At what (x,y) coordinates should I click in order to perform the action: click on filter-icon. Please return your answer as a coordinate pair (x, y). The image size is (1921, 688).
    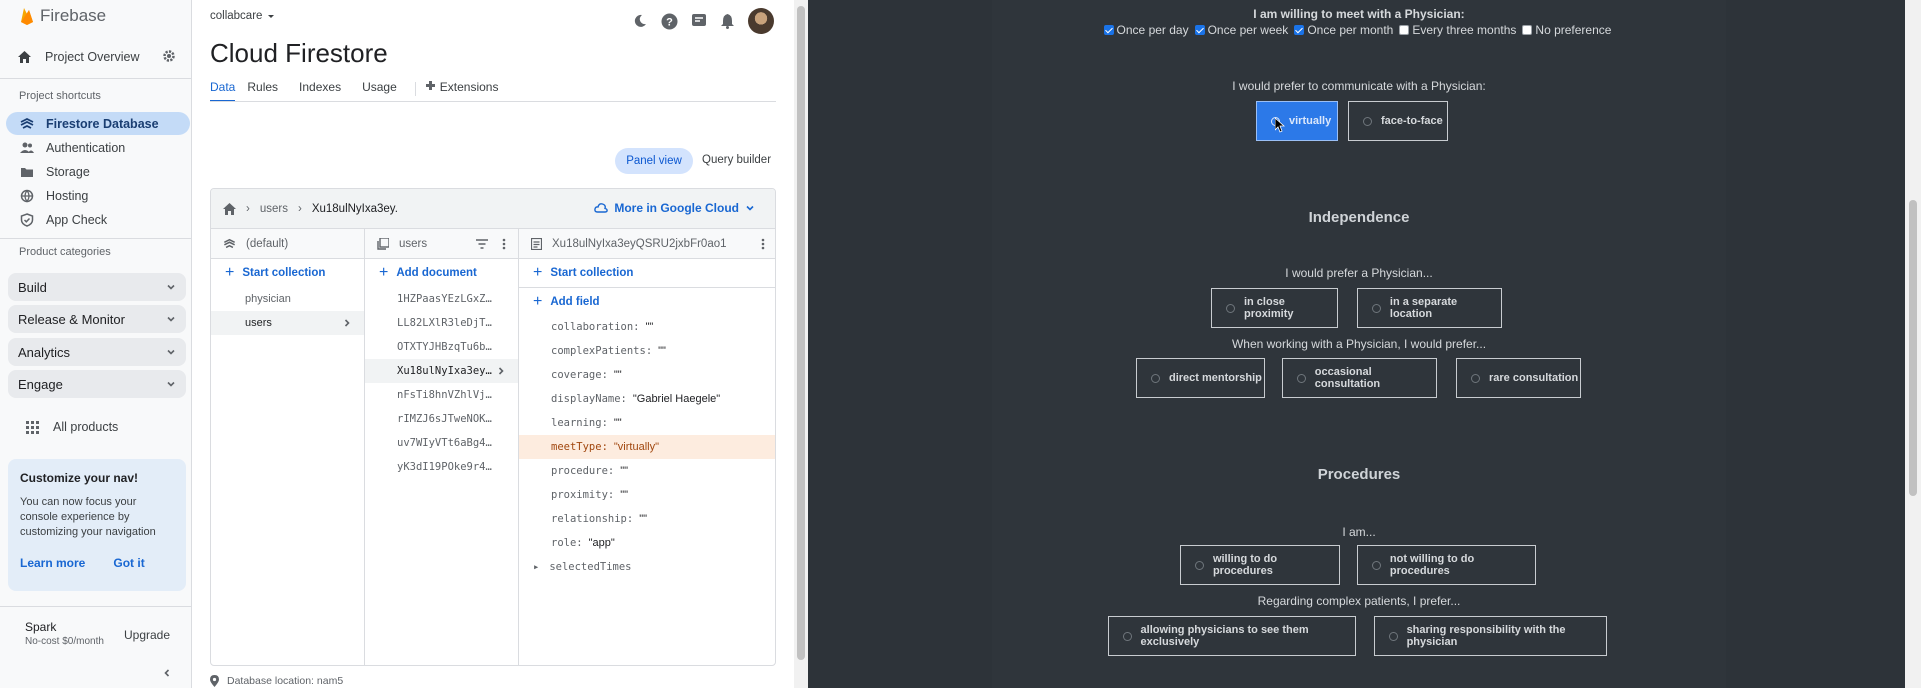
    Looking at the image, I should click on (482, 244).